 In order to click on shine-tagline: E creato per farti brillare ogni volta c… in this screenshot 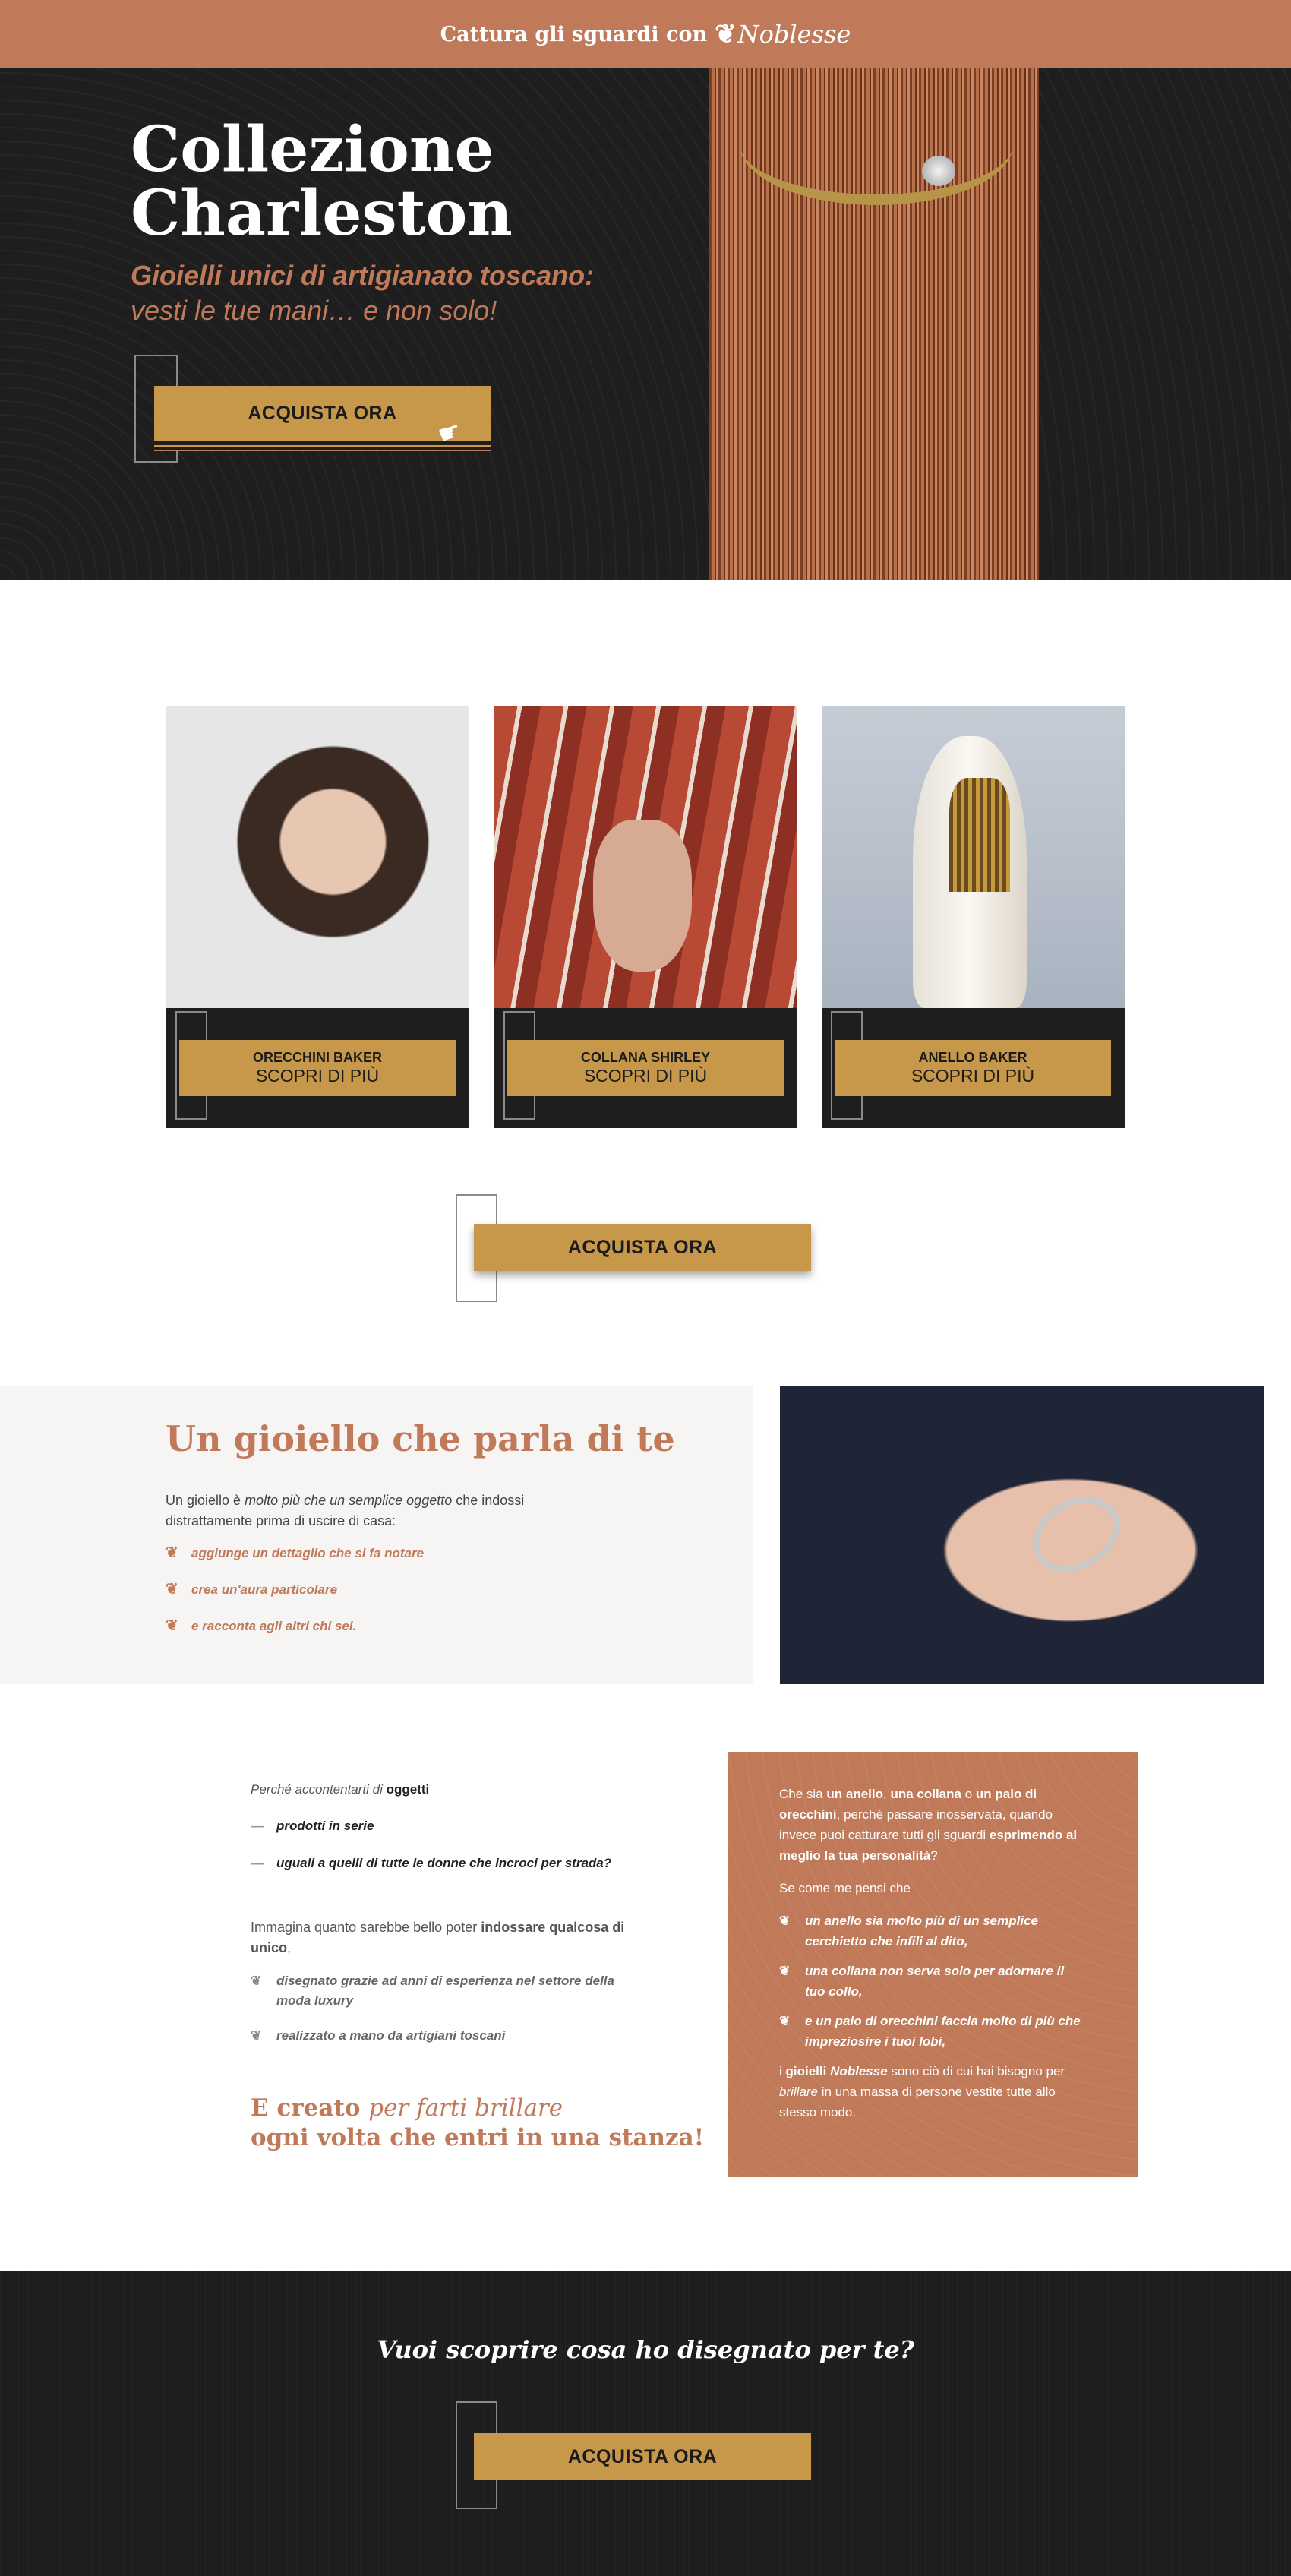, I will do `click(477, 2123)`.